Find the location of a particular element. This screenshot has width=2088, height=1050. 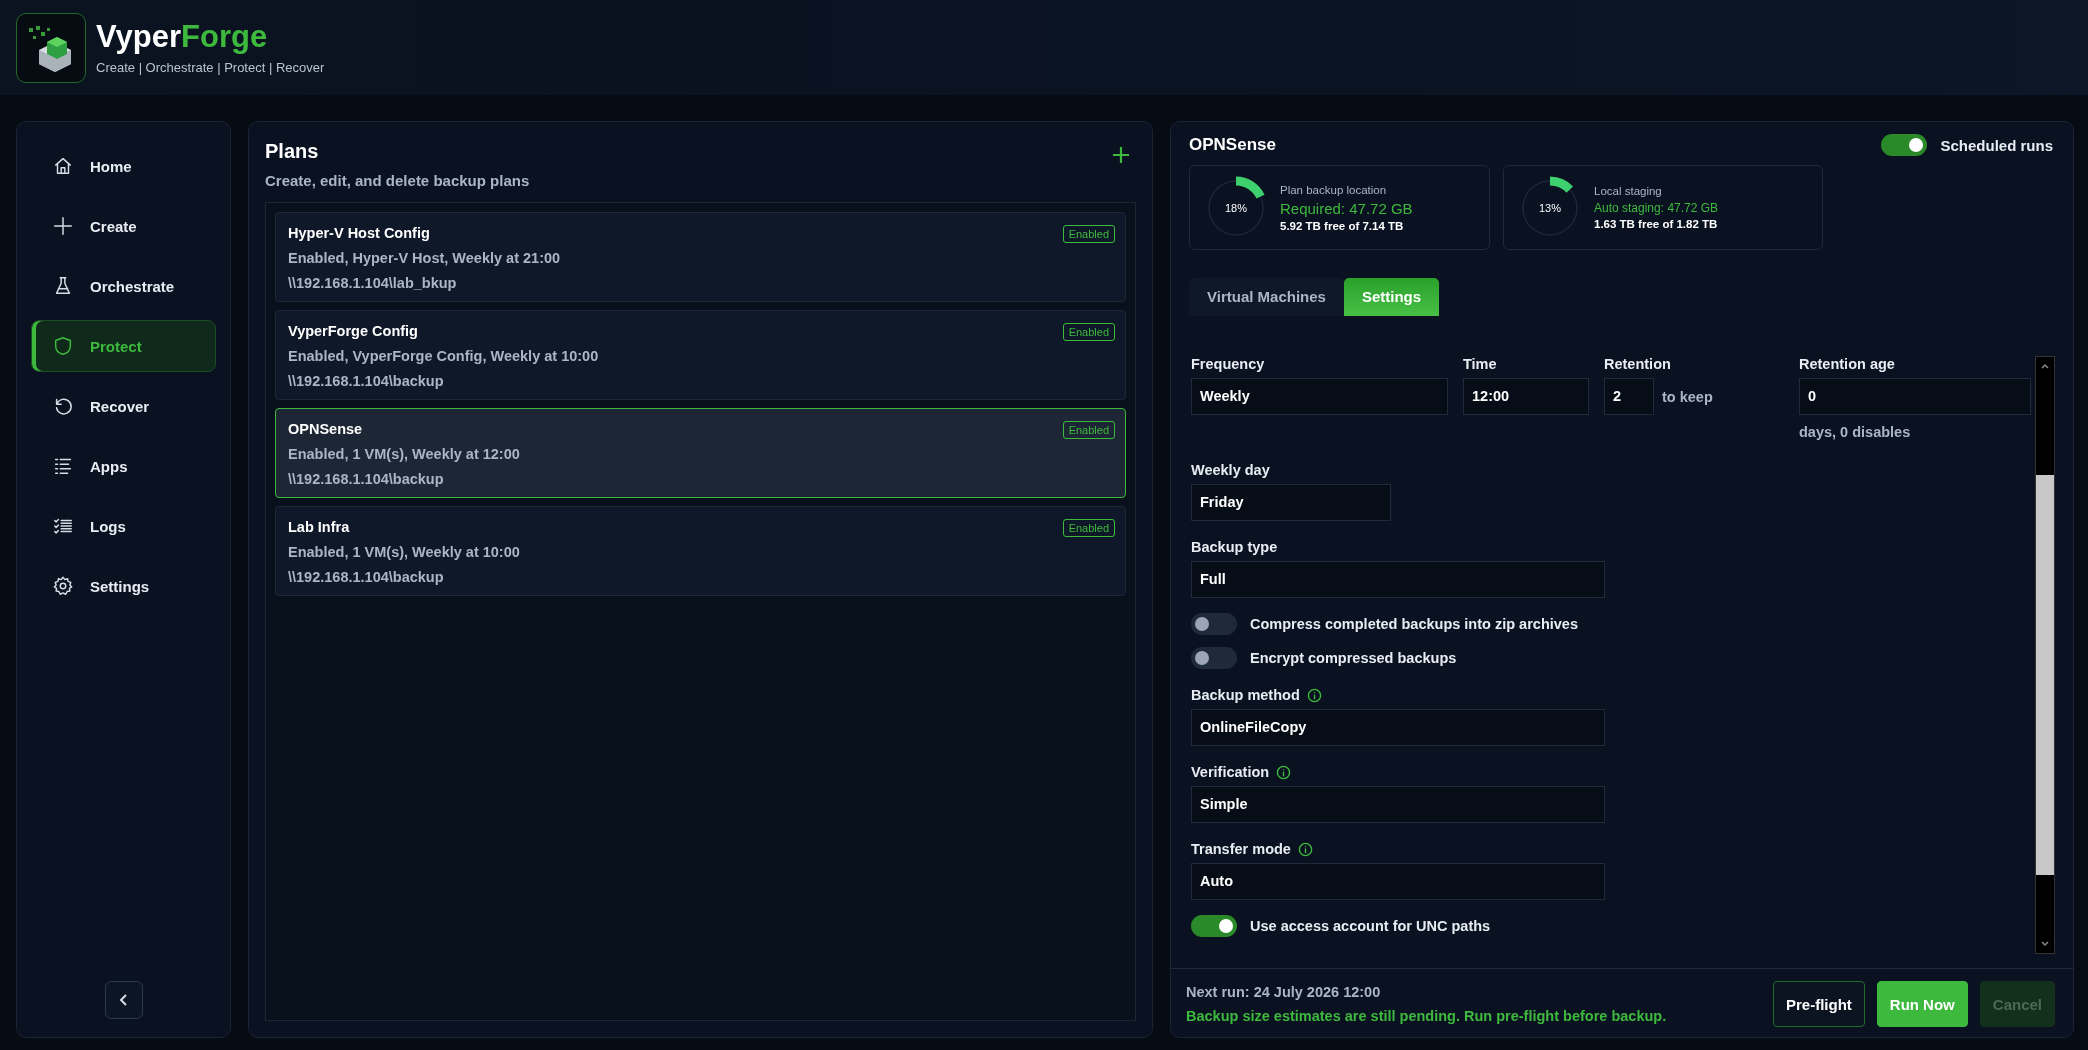

plan-card: Hyper-V Host Config Enabled, Hyper-V Host, Weekly at 21:00 \\192.168.1.104\lab_bkup Enabled is located at coordinates (700, 257).